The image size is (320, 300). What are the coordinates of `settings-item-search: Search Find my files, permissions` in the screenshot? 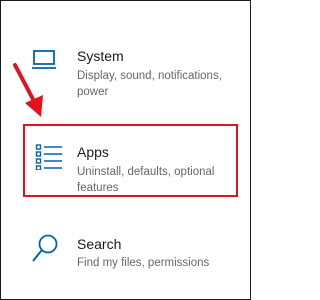 It's located at (130, 250).